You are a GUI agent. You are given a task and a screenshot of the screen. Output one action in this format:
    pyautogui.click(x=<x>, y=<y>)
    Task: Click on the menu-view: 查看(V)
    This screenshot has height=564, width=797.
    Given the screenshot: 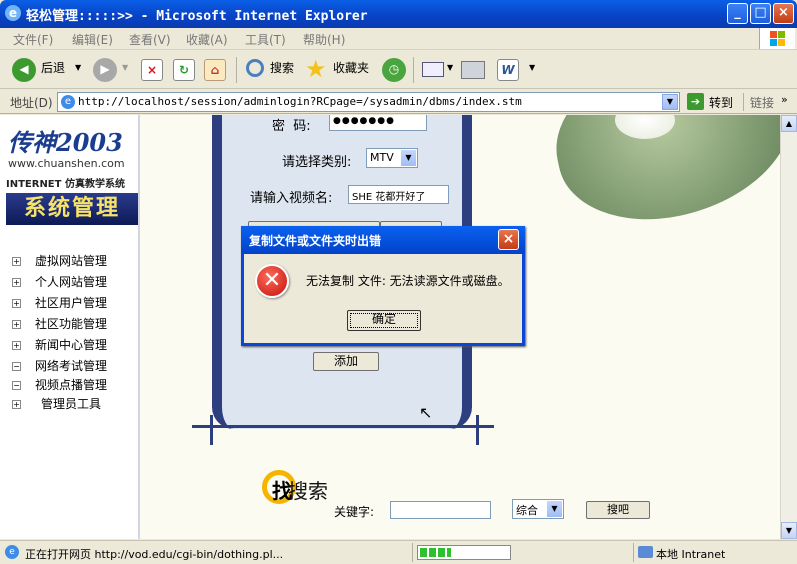 What is the action you would take?
    pyautogui.click(x=150, y=39)
    